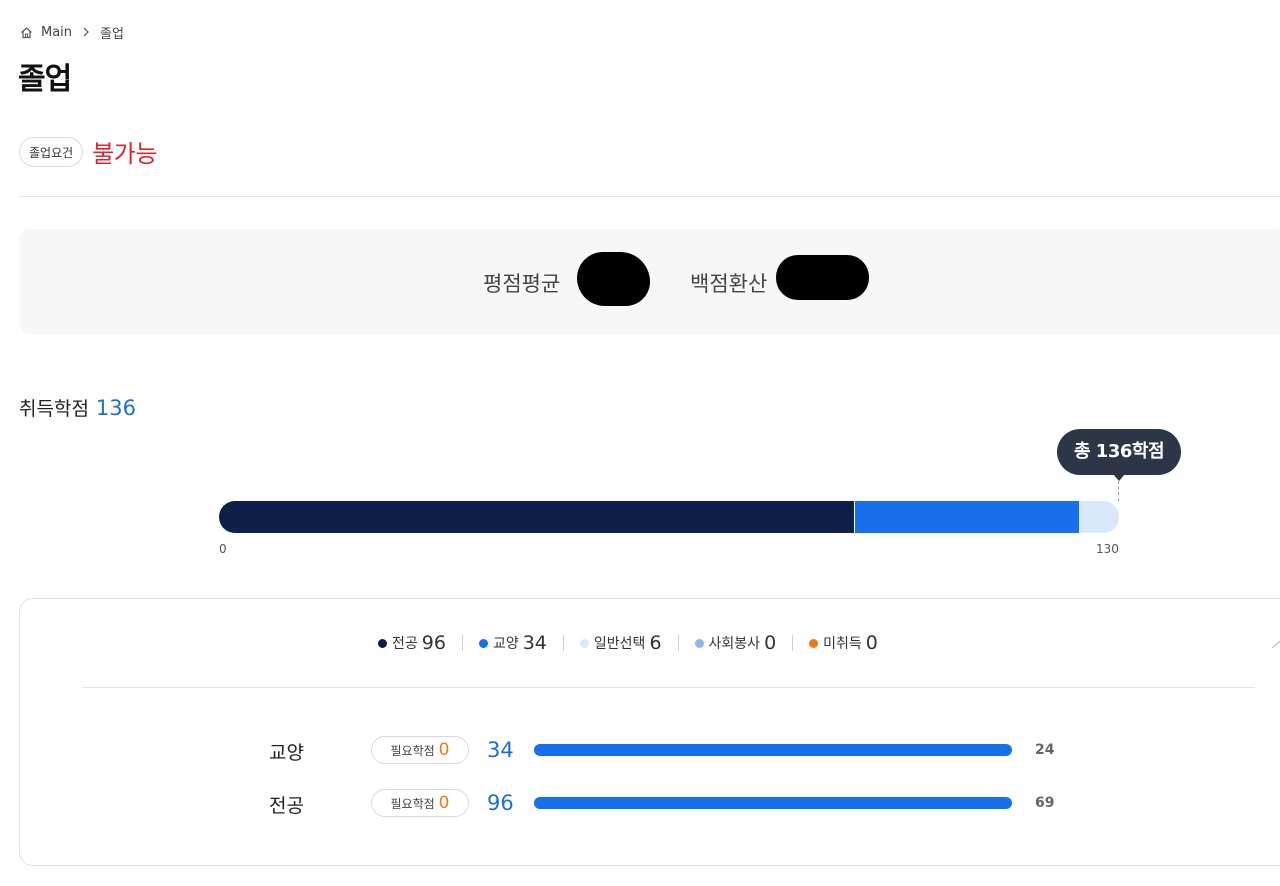 This screenshot has height=886, width=1280. Describe the element at coordinates (655, 643) in the screenshot. I see `legend-count: 6` at that location.